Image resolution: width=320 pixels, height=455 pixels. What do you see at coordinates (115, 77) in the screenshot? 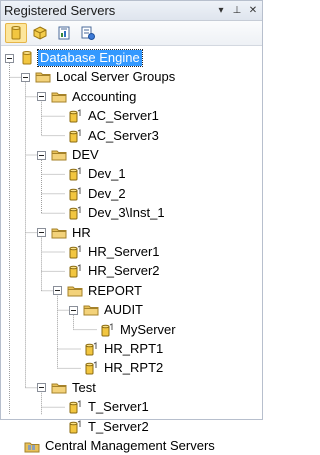
I see `tree-node-label: Local Server Groups` at bounding box center [115, 77].